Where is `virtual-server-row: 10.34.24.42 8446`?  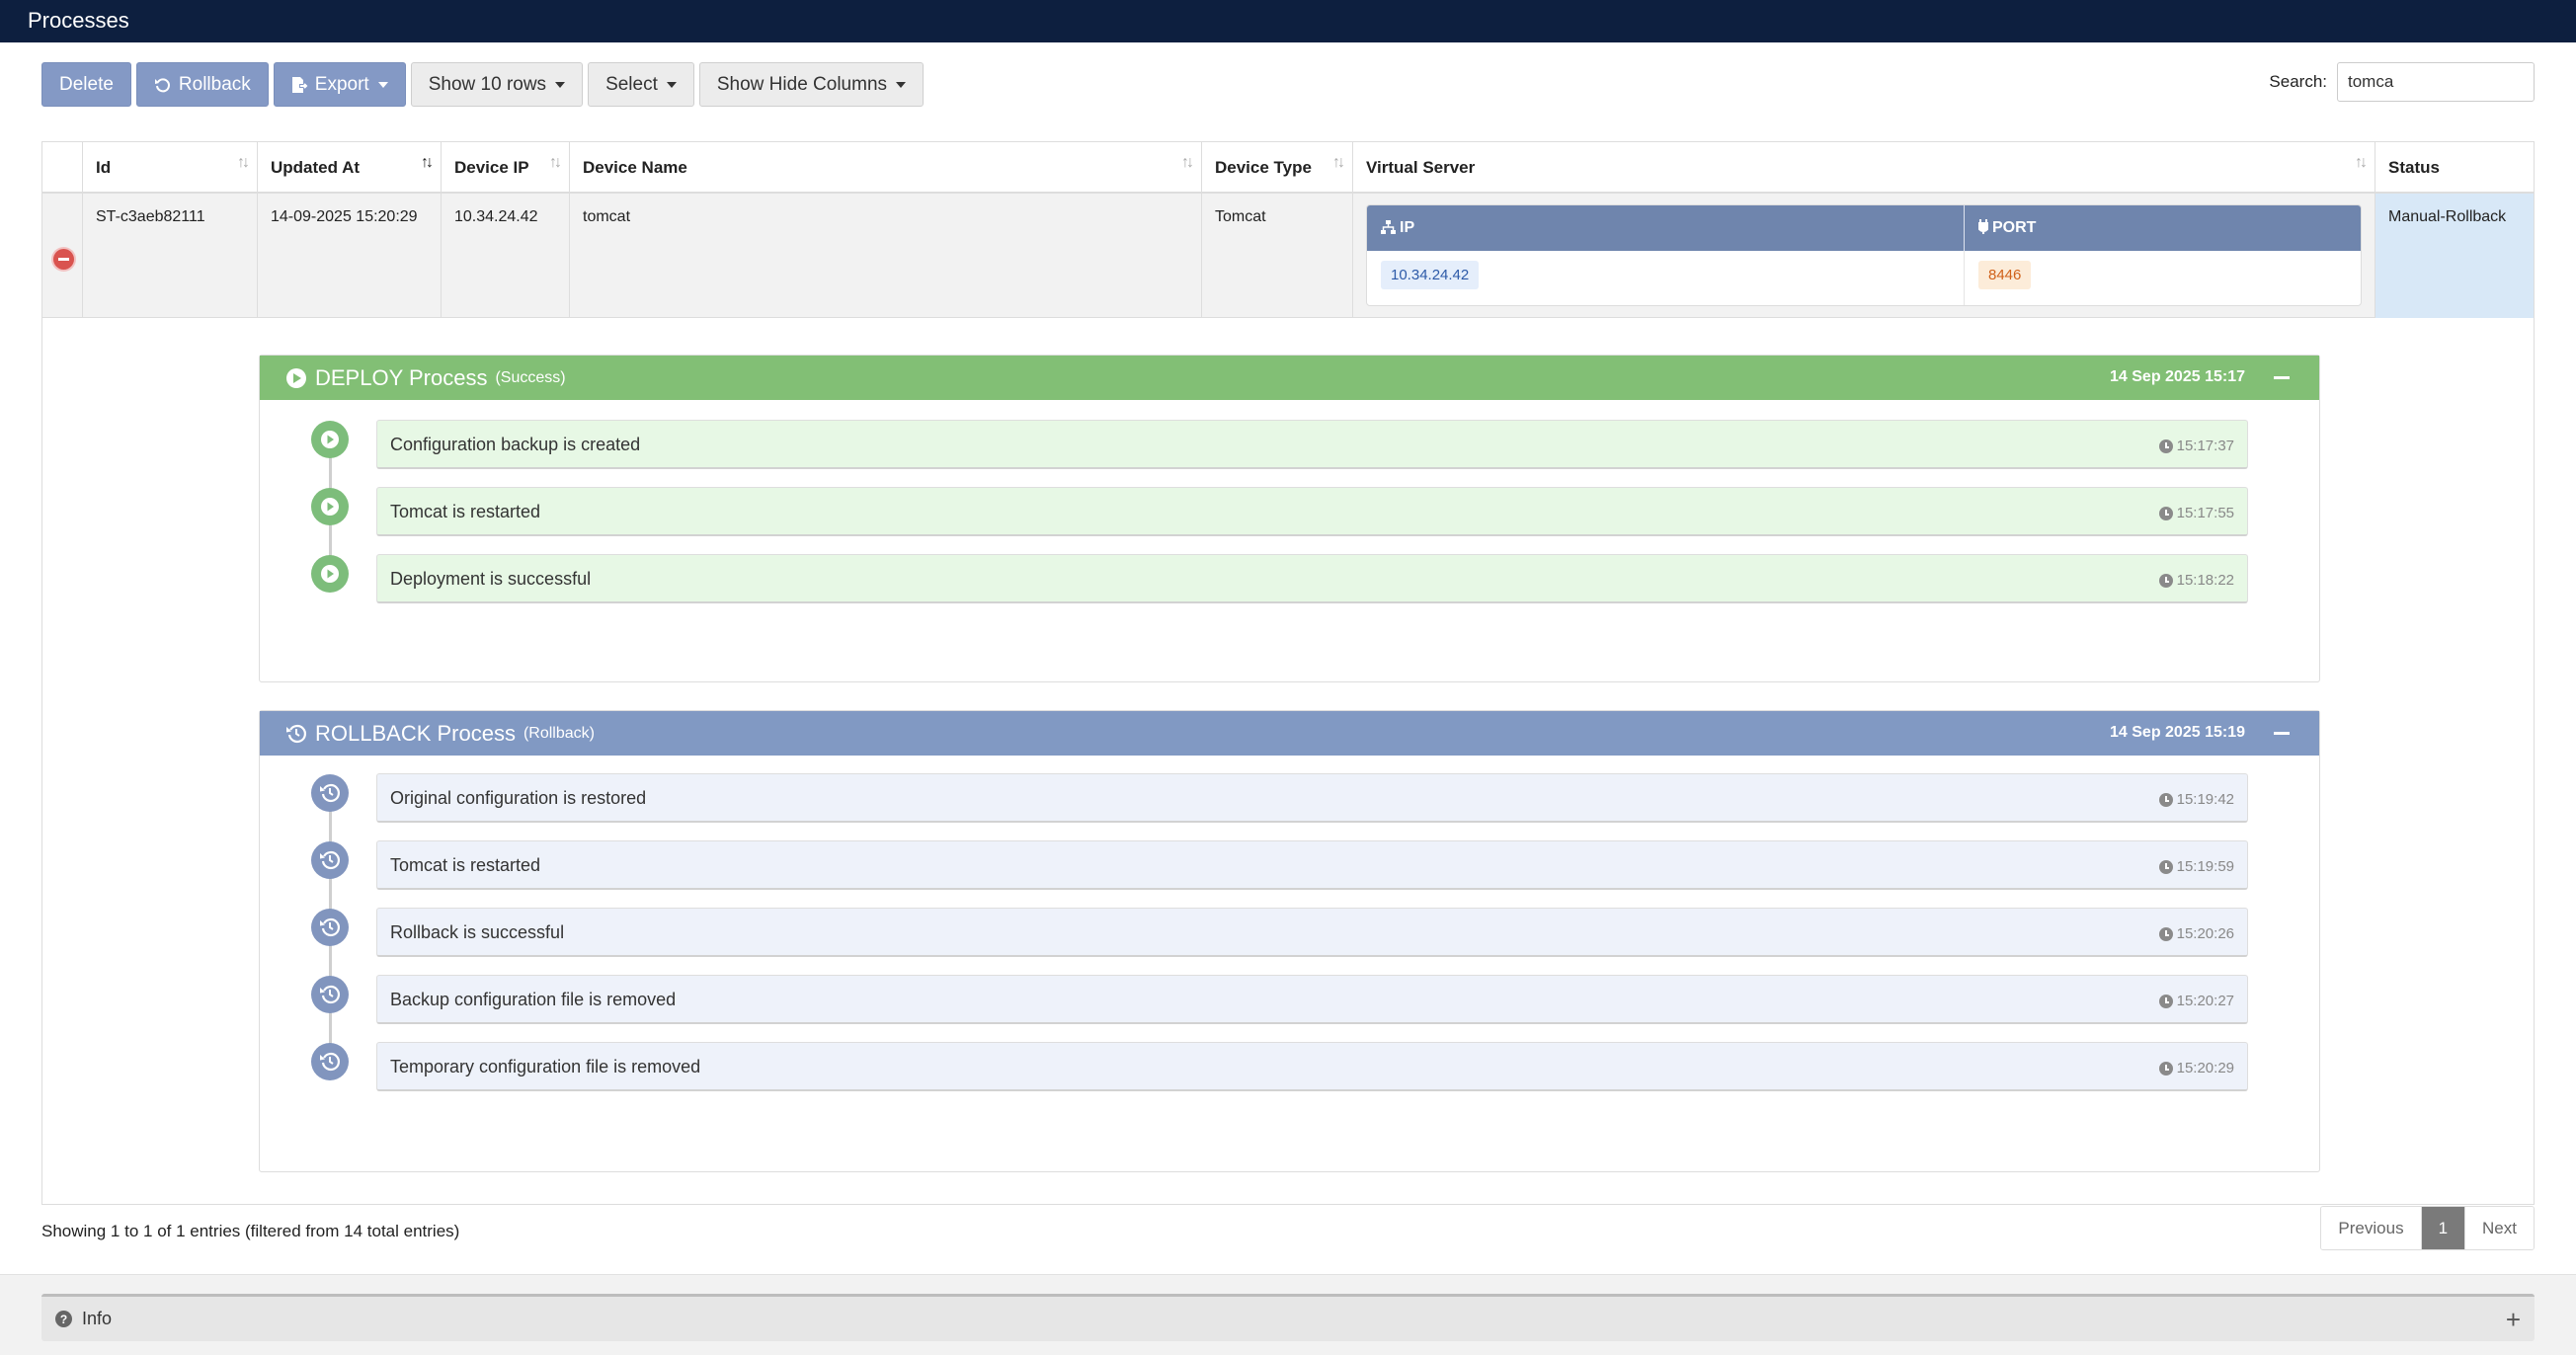 virtual-server-row: 10.34.24.42 8446 is located at coordinates (1864, 278).